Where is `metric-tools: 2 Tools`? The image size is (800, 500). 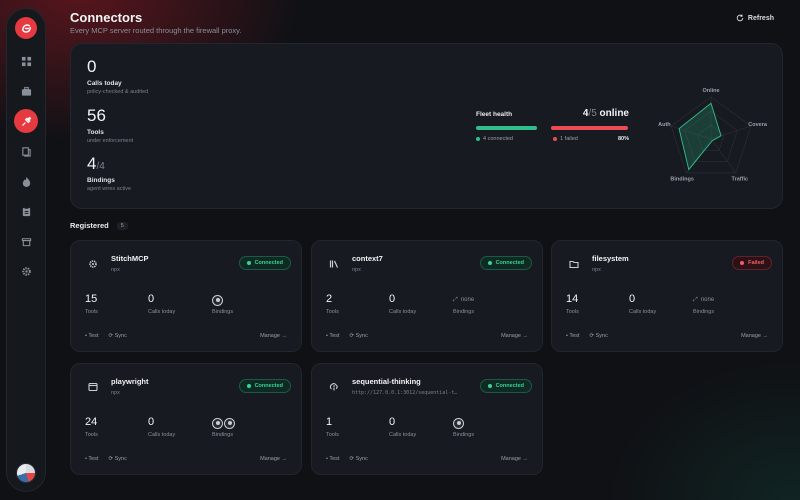 metric-tools: 2 Tools is located at coordinates (332, 304).